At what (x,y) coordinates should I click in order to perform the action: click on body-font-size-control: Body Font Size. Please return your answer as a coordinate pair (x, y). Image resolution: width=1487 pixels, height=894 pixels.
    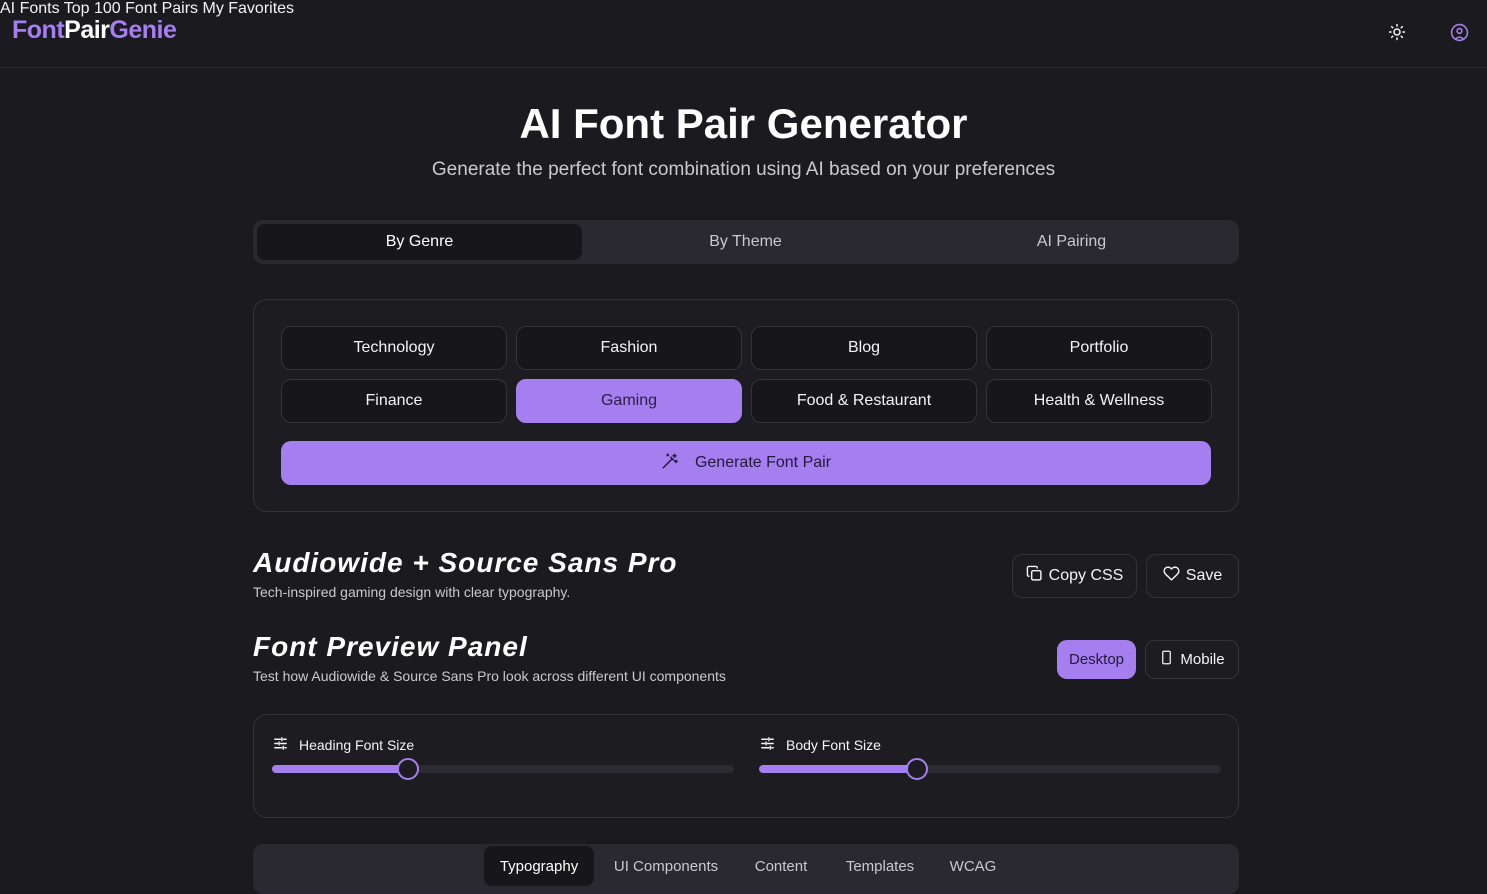
    Looking at the image, I should click on (820, 745).